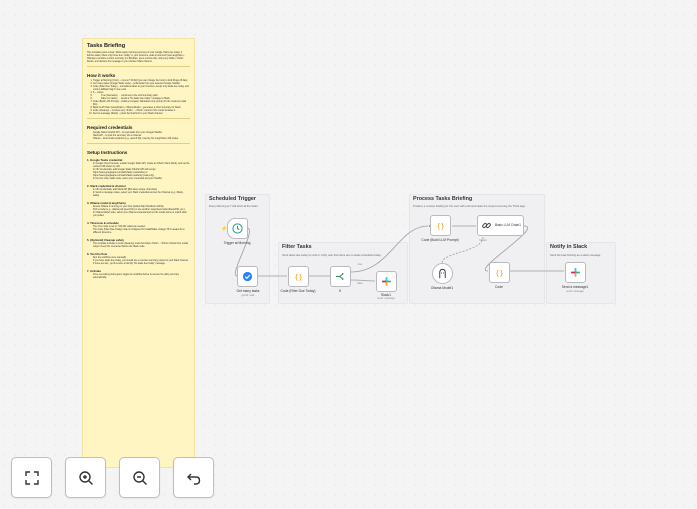  What do you see at coordinates (486, 225) in the screenshot?
I see `link-icon` at bounding box center [486, 225].